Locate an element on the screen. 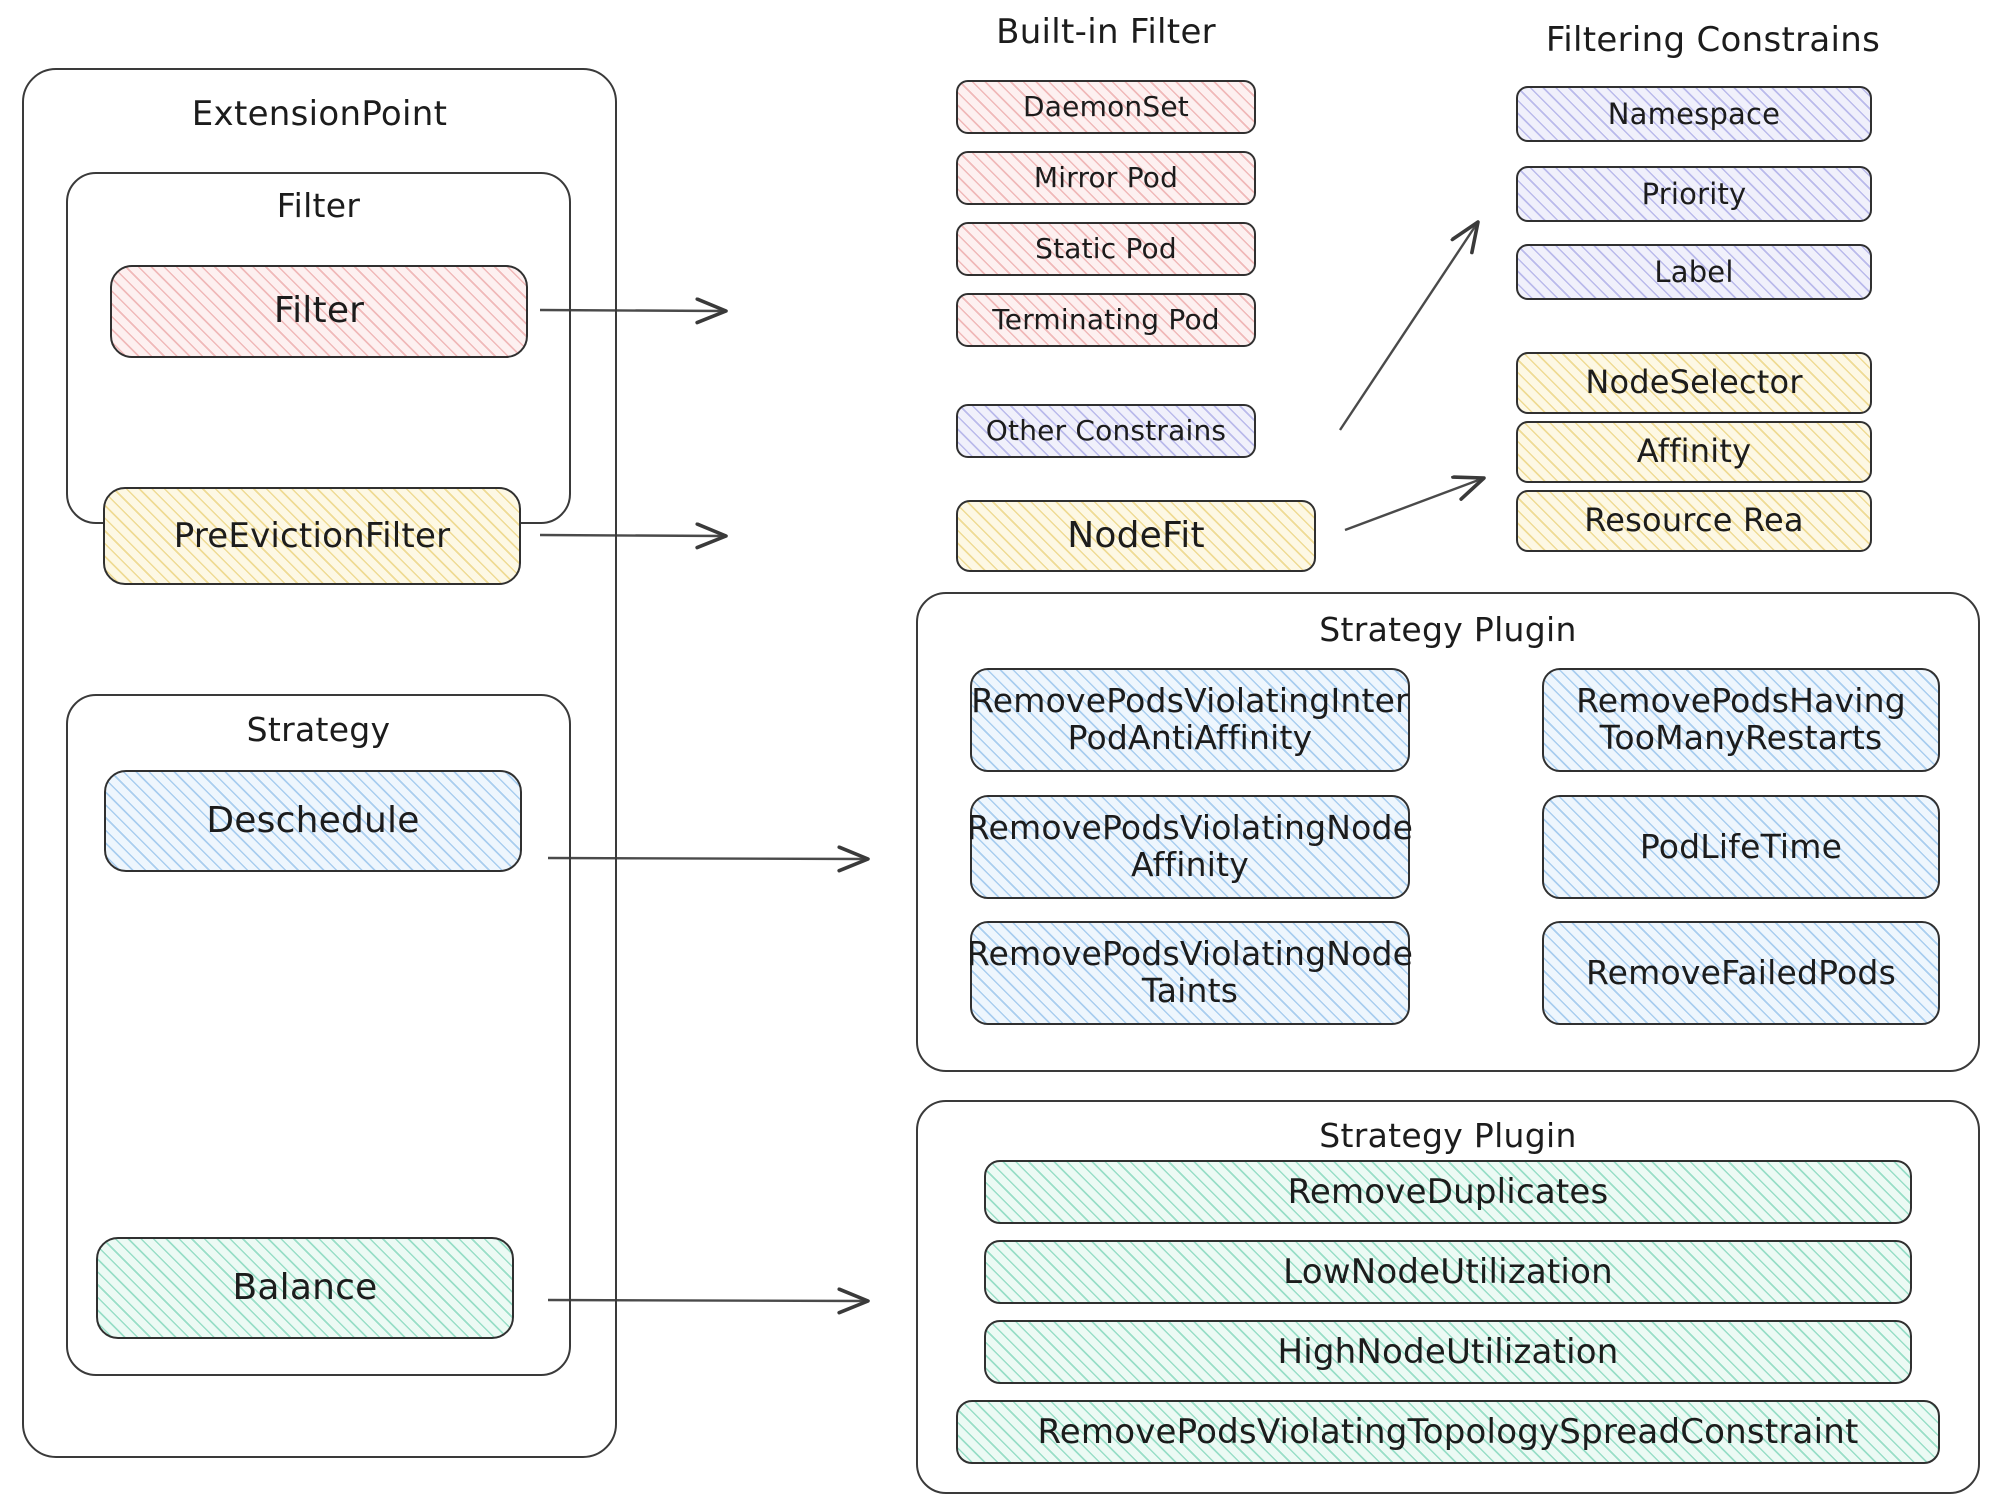 The image size is (2004, 1504). builtin-filter-terminating-pod: Terminating Pod is located at coordinates (1106, 320).